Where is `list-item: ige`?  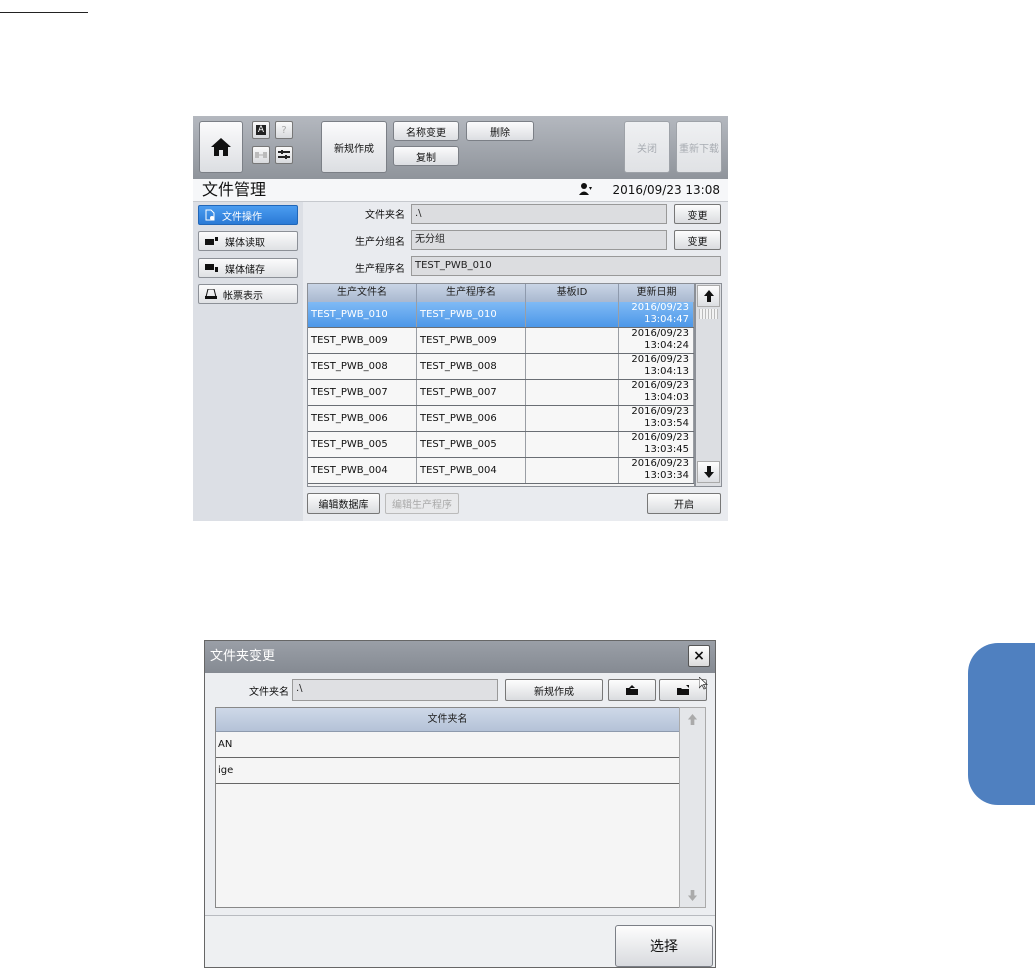
list-item: ige is located at coordinates (447, 771).